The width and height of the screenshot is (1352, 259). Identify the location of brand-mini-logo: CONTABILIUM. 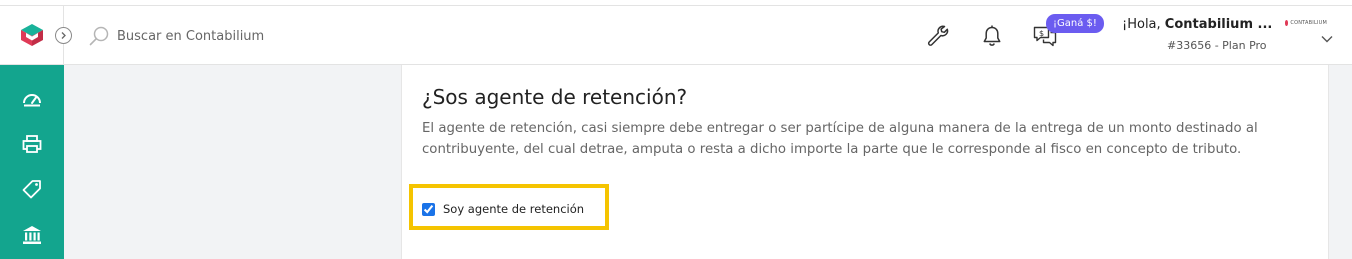
(1306, 23).